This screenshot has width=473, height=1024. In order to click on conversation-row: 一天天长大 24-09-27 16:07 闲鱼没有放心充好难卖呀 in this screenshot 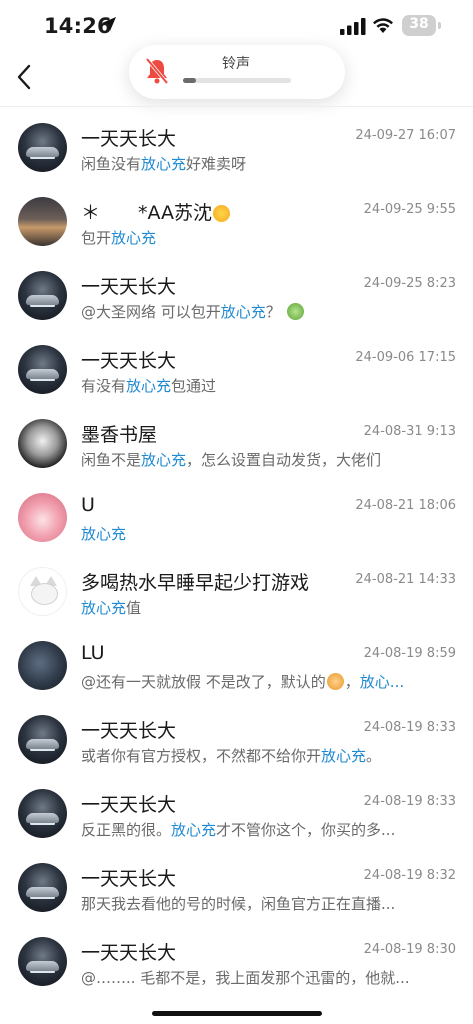, I will do `click(236, 148)`.